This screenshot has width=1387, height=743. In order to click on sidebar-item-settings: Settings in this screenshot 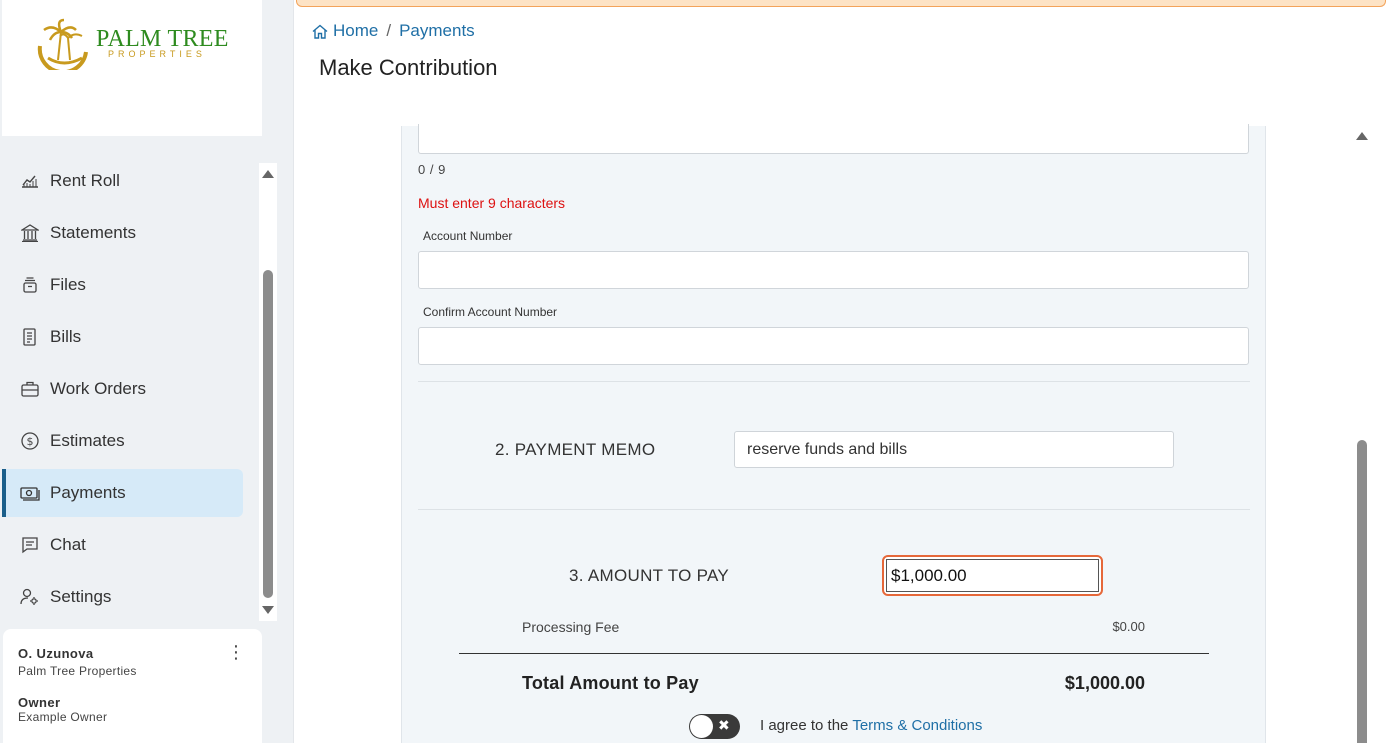, I will do `click(122, 597)`.